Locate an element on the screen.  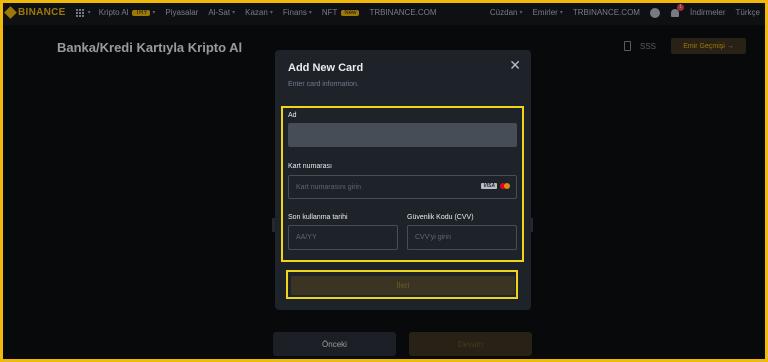
modal-title: Add New Card is located at coordinates (326, 68).